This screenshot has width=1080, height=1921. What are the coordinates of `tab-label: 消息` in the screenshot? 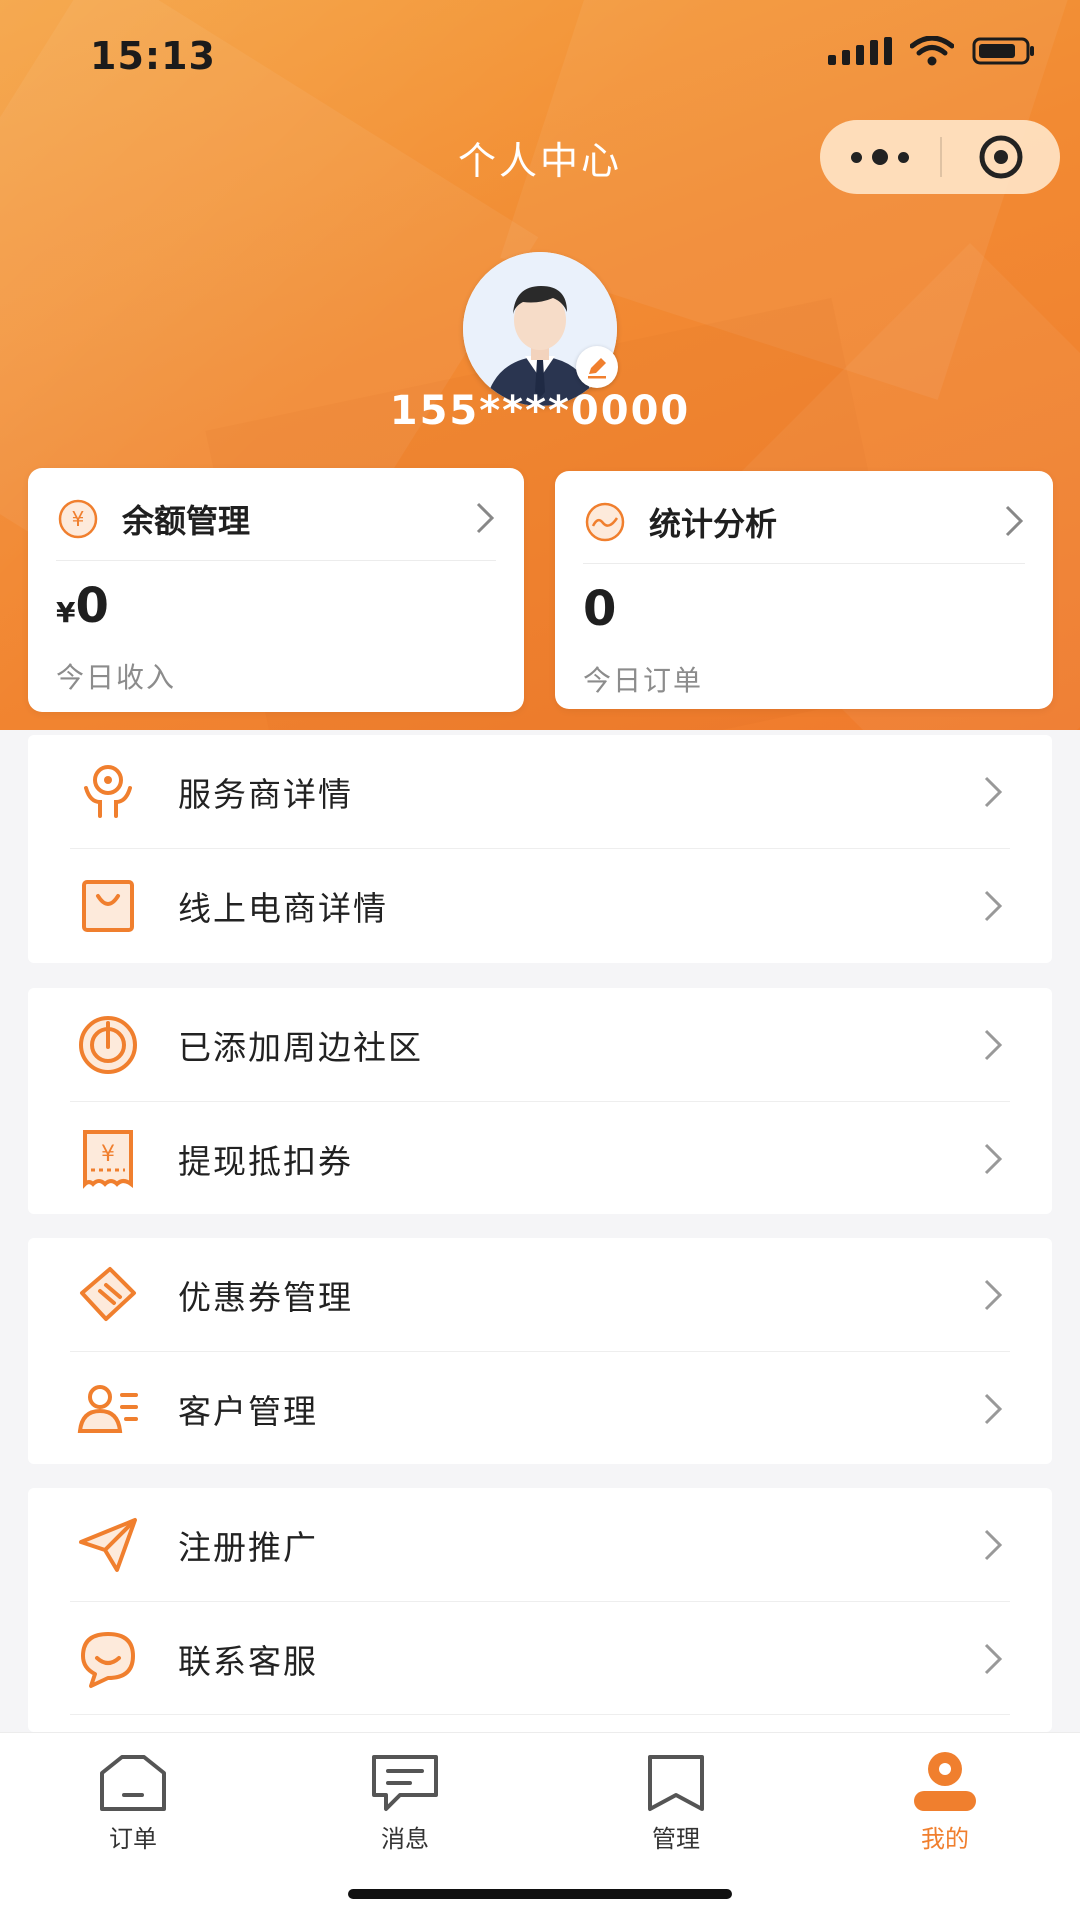 It's located at (405, 1839).